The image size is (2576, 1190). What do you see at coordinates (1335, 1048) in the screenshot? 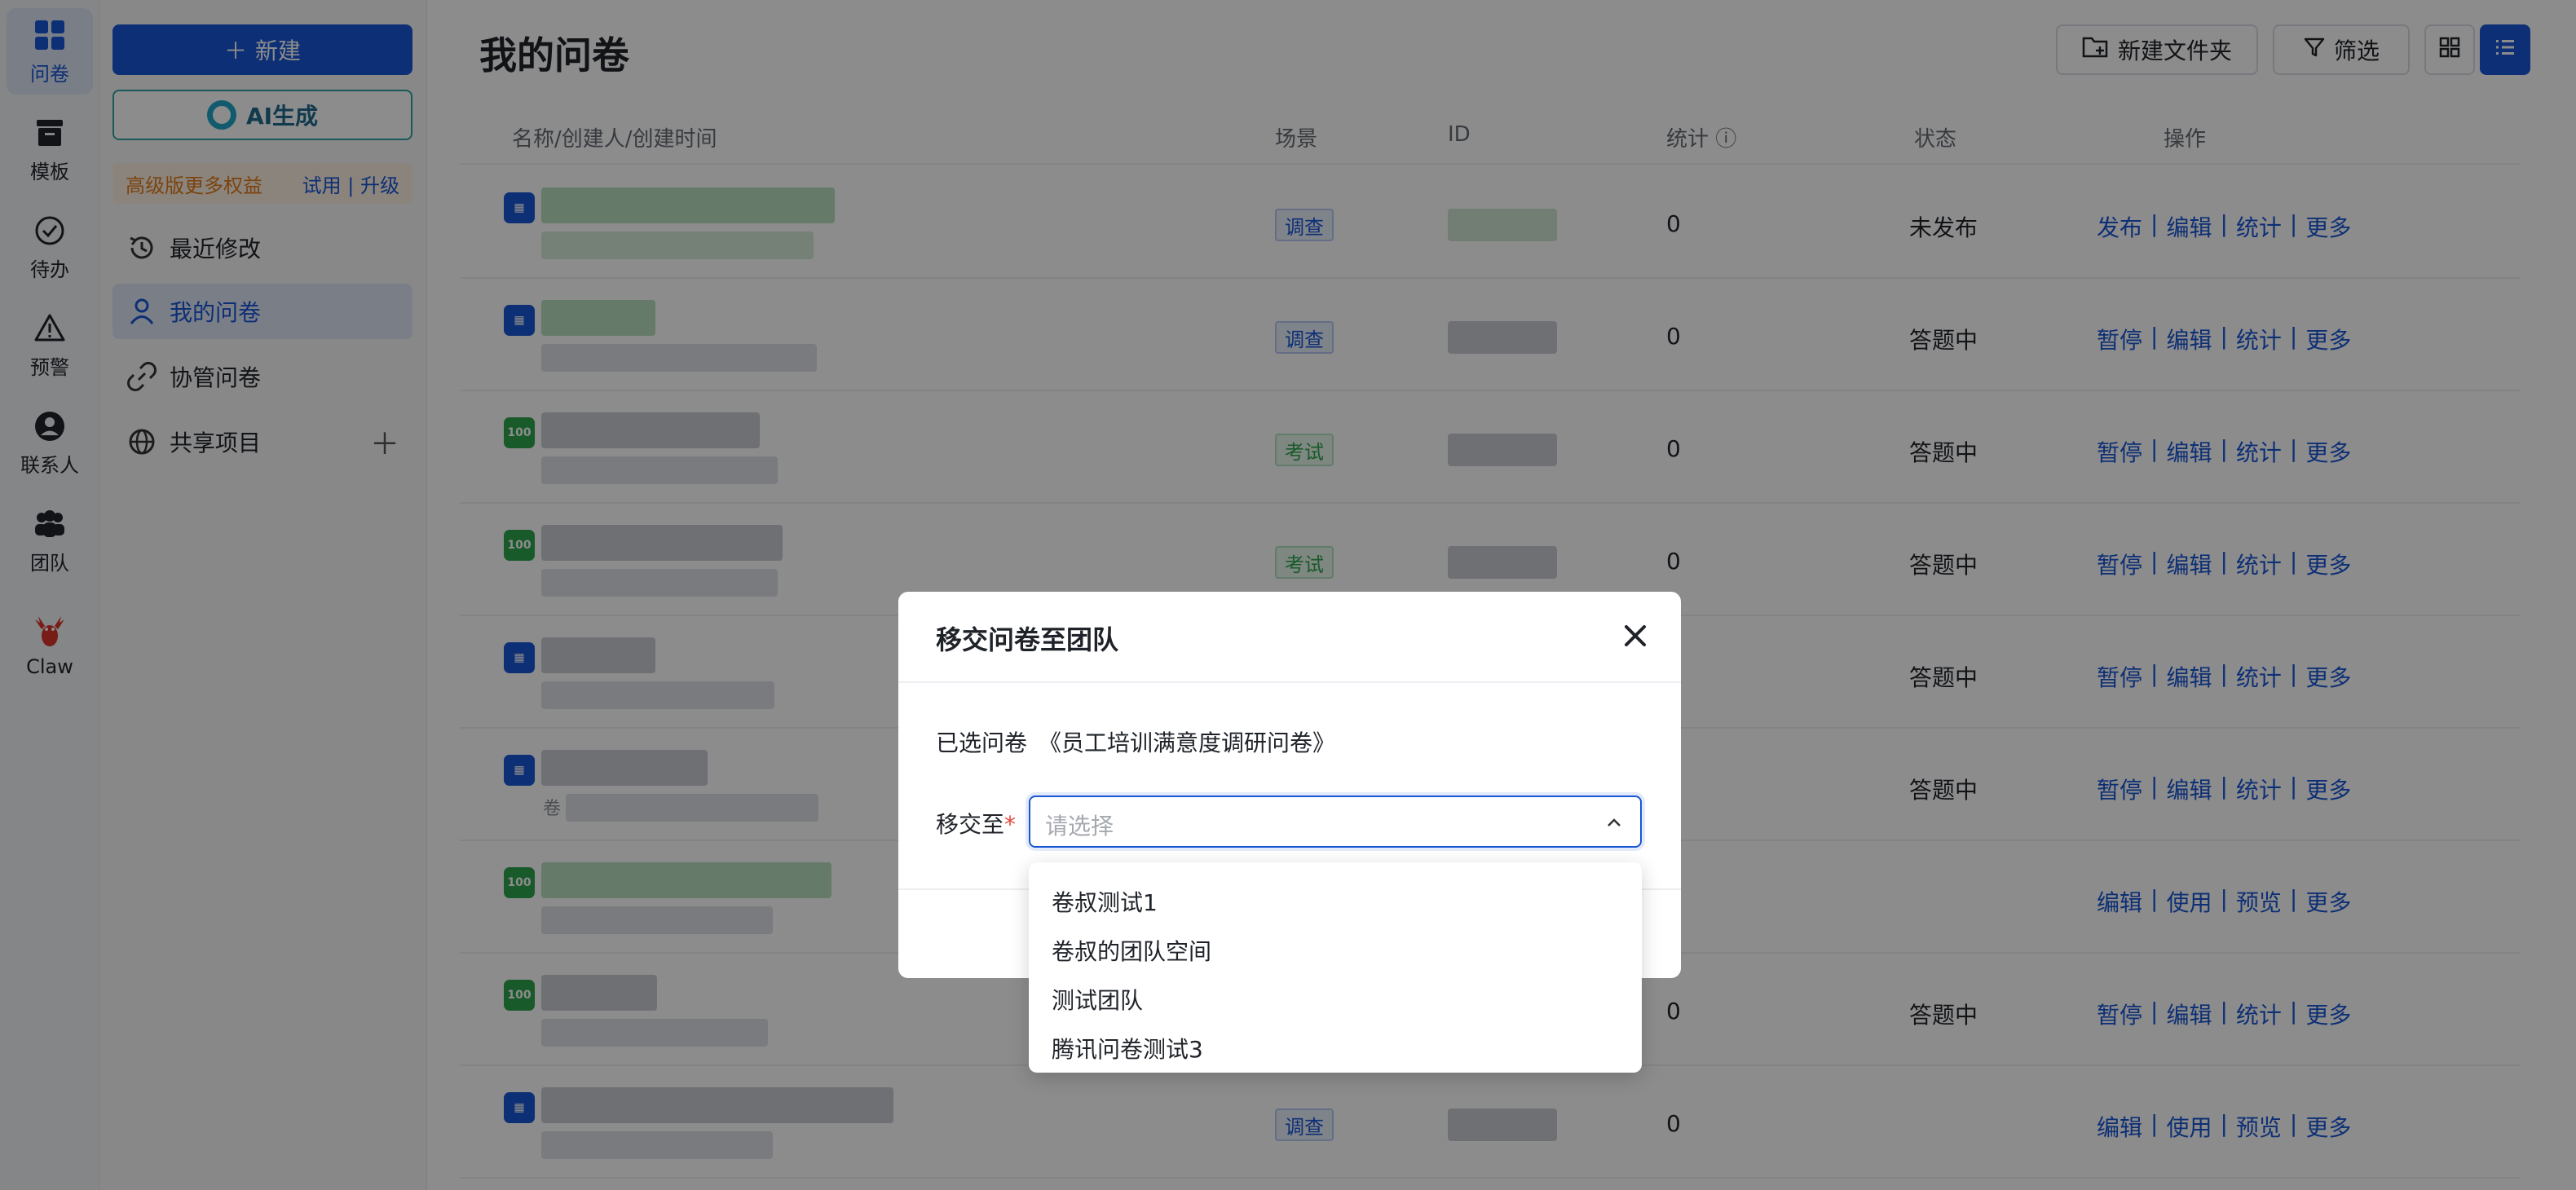
I see `team-option: 腾讯问卷测试3` at bounding box center [1335, 1048].